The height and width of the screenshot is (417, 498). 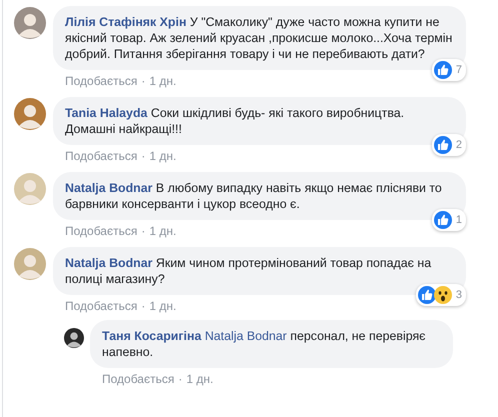 What do you see at coordinates (259, 38) in the screenshot?
I see `comment-text: Лілія Стафіняк Хрін У "Смаколику" дуже часто можна купити не якісний товар. Аж зелений круасан ,прокисше молоко...Хоча термін добрий. Питання зберігання товару і чи не перебивають дати?` at bounding box center [259, 38].